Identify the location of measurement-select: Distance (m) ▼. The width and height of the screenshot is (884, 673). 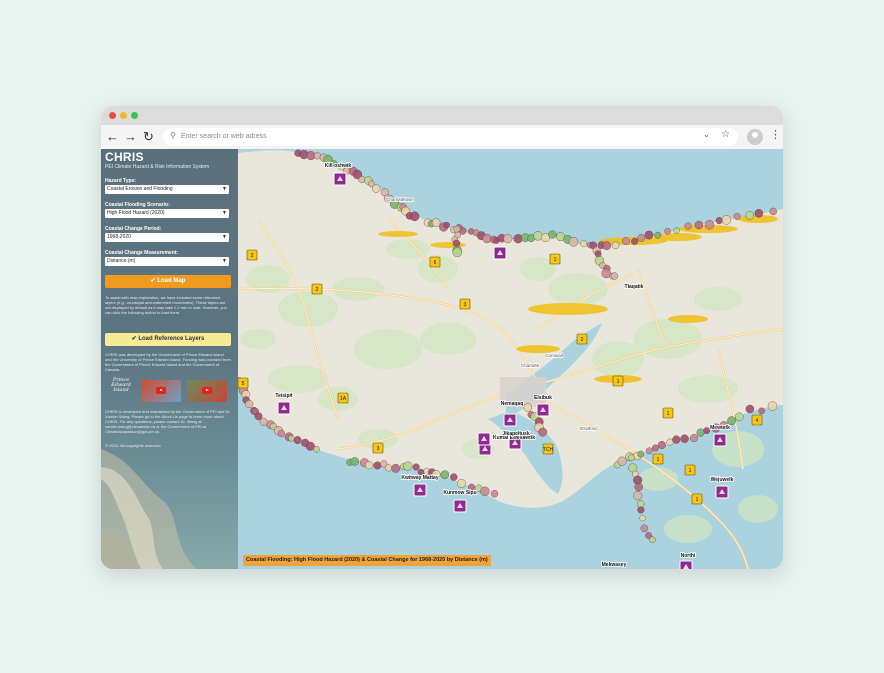
(167, 261).